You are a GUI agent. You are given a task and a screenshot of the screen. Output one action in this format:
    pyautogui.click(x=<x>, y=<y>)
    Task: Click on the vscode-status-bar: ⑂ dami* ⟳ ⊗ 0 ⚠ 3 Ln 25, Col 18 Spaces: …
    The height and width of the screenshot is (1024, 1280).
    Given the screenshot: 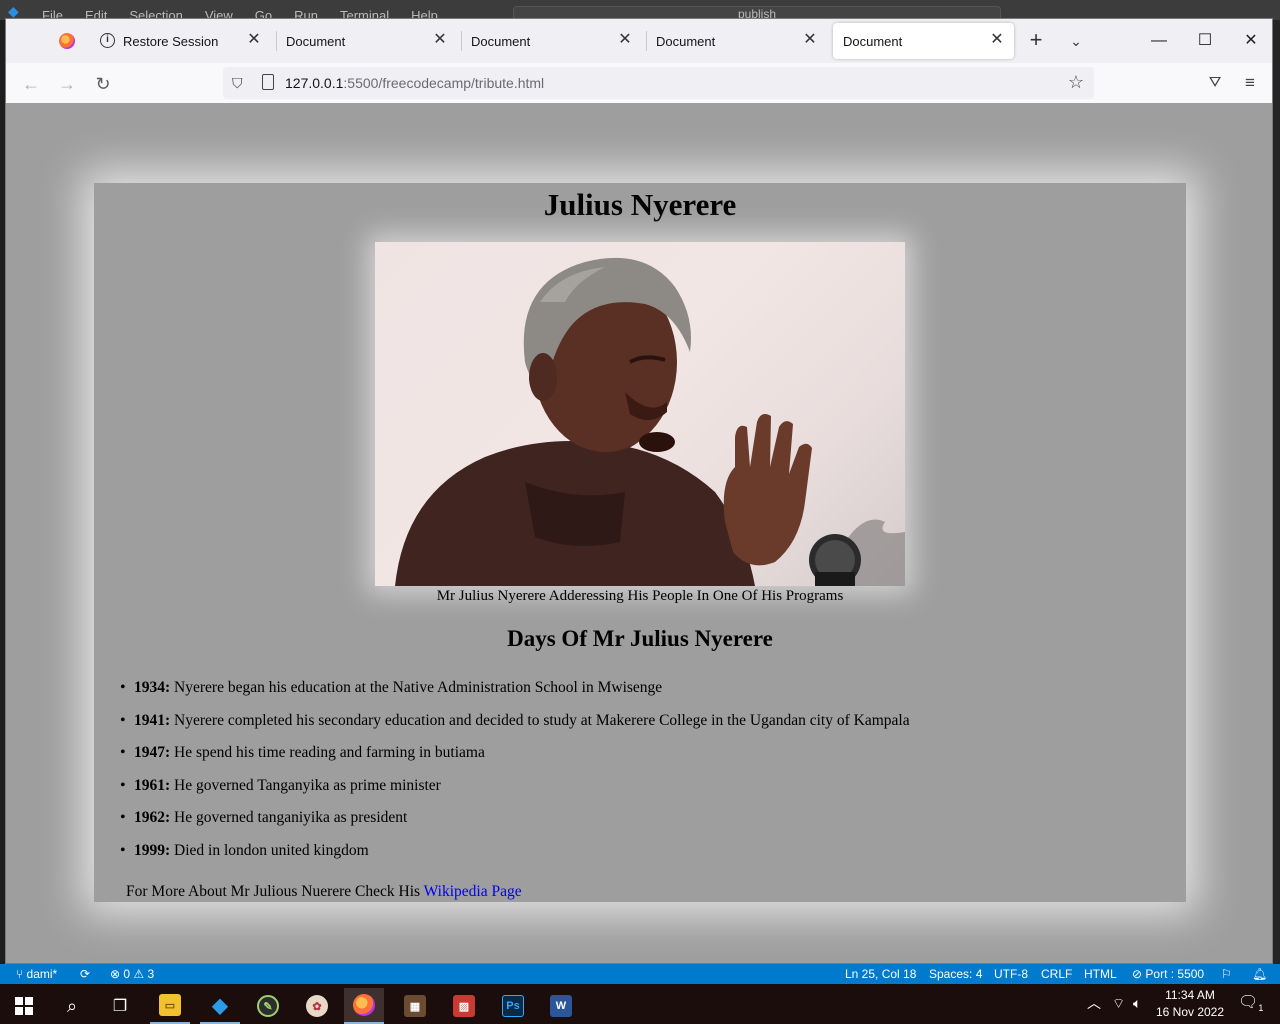 What is the action you would take?
    pyautogui.click(x=640, y=974)
    